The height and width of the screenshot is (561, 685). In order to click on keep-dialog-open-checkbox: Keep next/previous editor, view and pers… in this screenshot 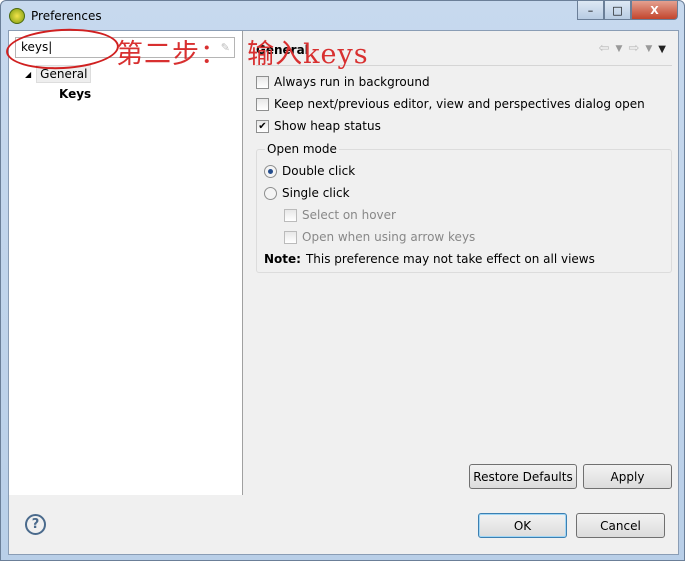, I will do `click(450, 104)`.